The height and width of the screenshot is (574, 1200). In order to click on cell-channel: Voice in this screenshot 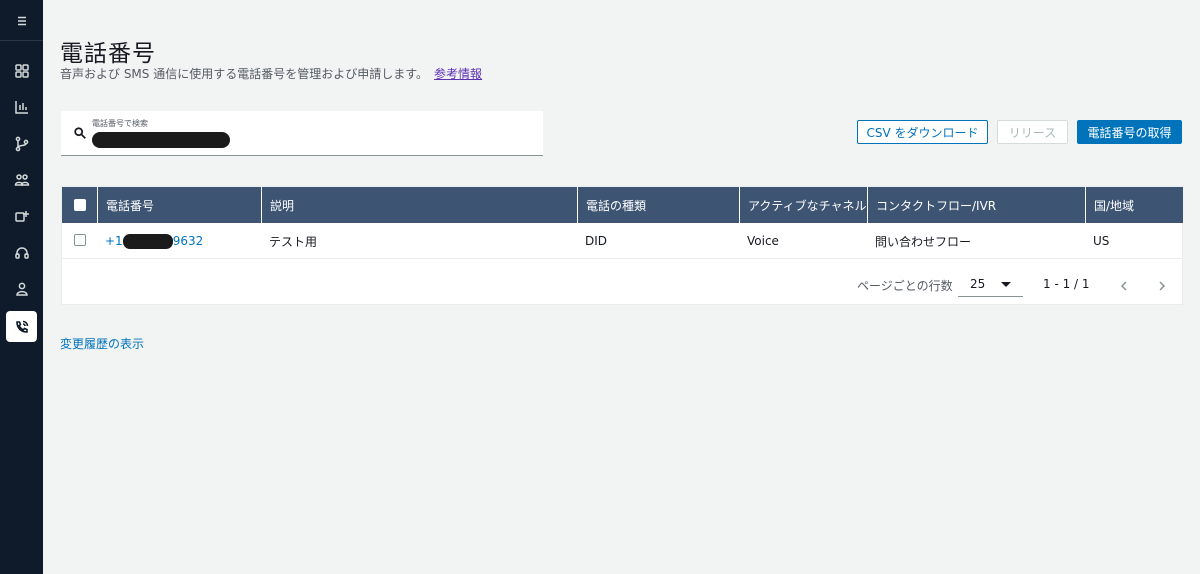, I will do `click(763, 241)`.